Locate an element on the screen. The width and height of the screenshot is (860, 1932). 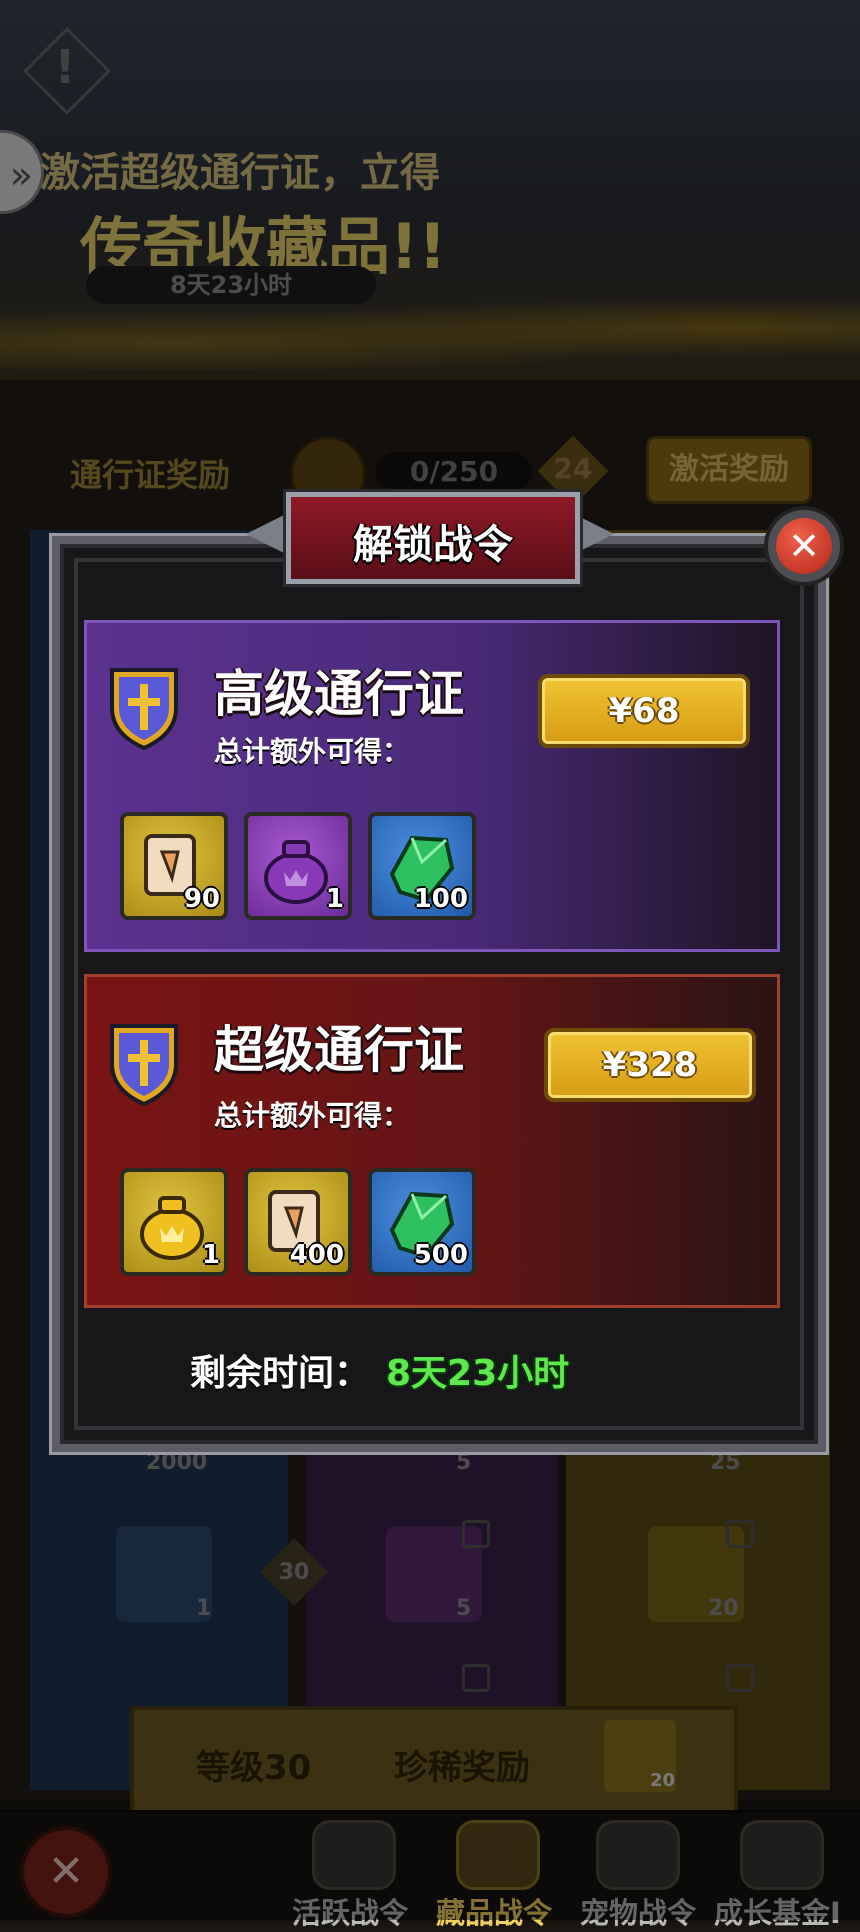
purple-bag-icon: 1 is located at coordinates (298, 866).